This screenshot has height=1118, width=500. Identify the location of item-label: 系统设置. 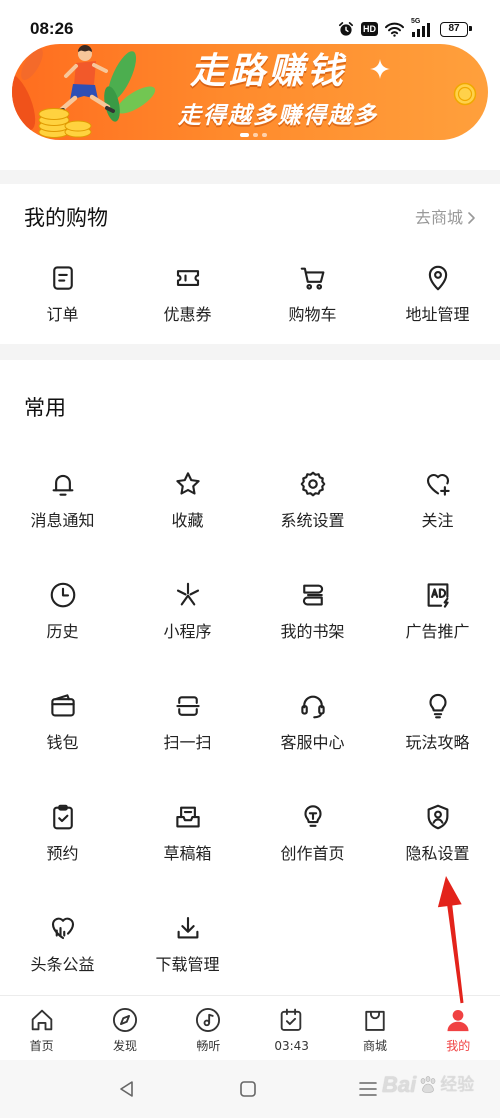
(312, 520).